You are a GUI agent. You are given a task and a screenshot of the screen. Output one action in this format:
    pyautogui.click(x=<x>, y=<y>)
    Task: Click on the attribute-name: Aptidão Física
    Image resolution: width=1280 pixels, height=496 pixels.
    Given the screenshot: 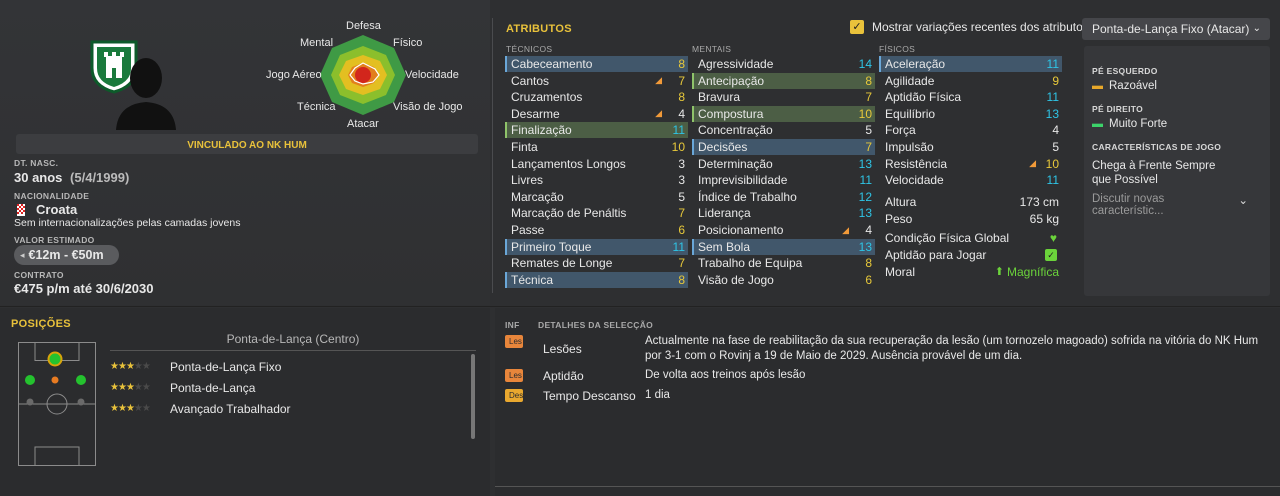 What is the action you would take?
    pyautogui.click(x=923, y=97)
    